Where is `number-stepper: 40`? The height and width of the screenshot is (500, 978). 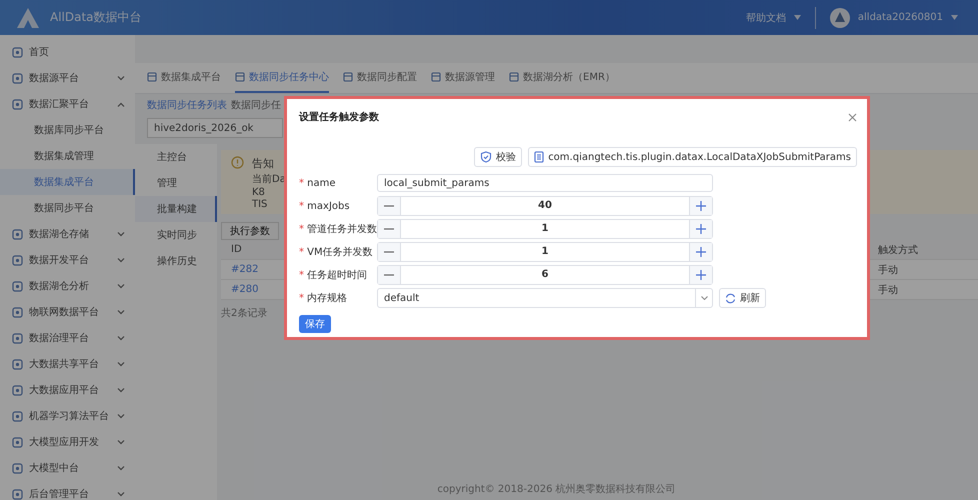 number-stepper: 40 is located at coordinates (545, 206).